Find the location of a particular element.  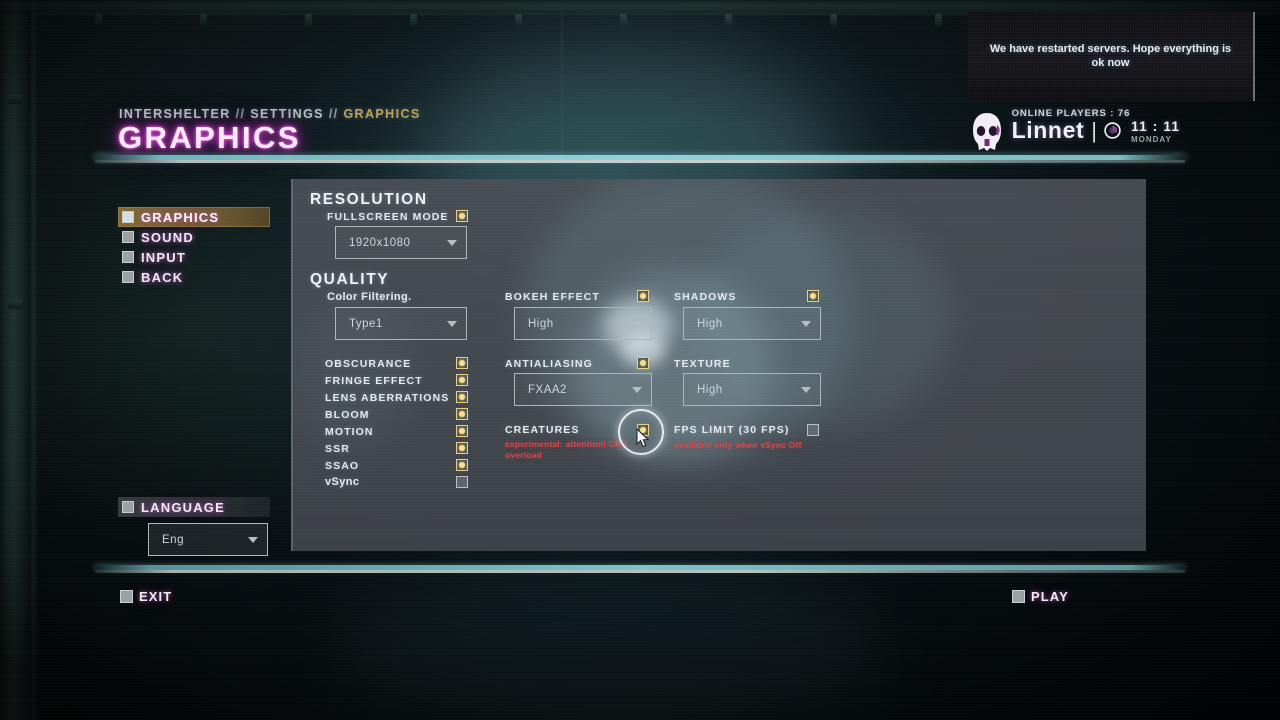

settings-sidebar: GRAPHICS SOUND INPUT BACK is located at coordinates (194, 247).